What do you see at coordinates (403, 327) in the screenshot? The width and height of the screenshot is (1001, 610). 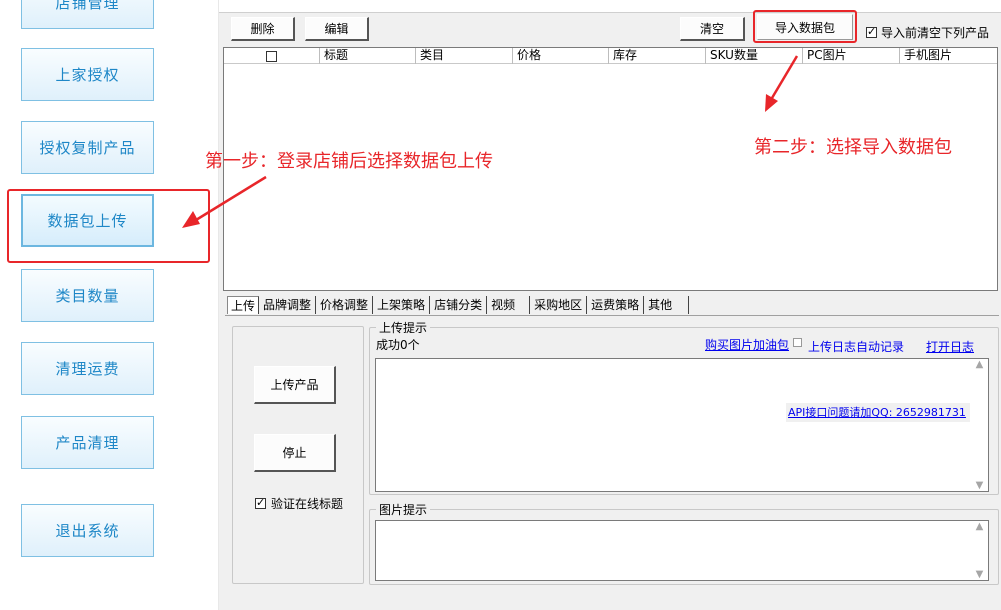 I see `upload-tip-title: 上传提示` at bounding box center [403, 327].